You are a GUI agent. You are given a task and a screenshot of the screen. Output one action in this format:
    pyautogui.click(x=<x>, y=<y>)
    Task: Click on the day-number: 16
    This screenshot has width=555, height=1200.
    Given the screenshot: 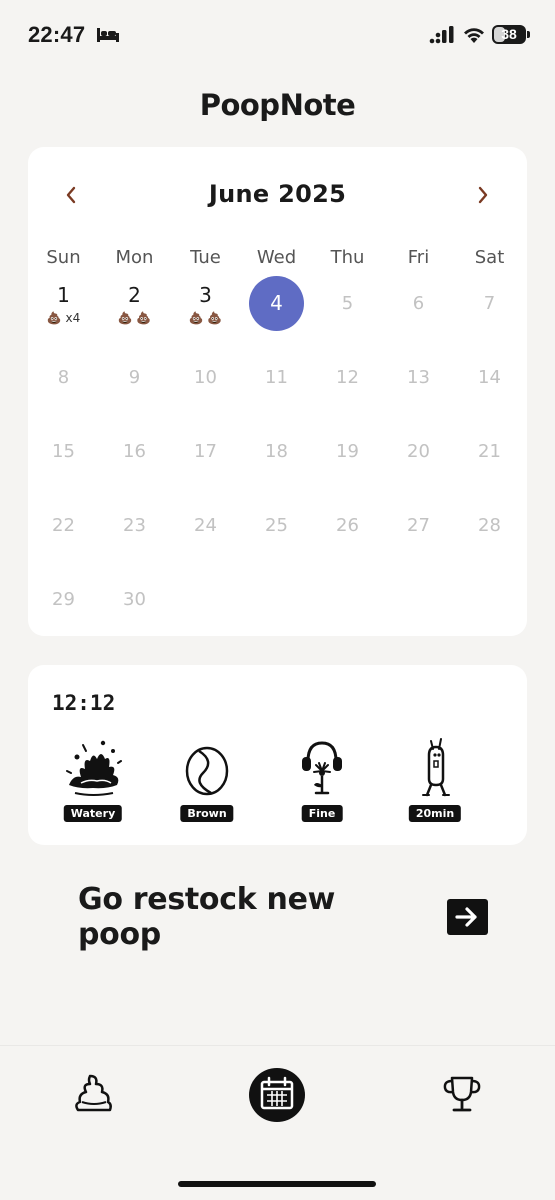 What is the action you would take?
    pyautogui.click(x=134, y=451)
    